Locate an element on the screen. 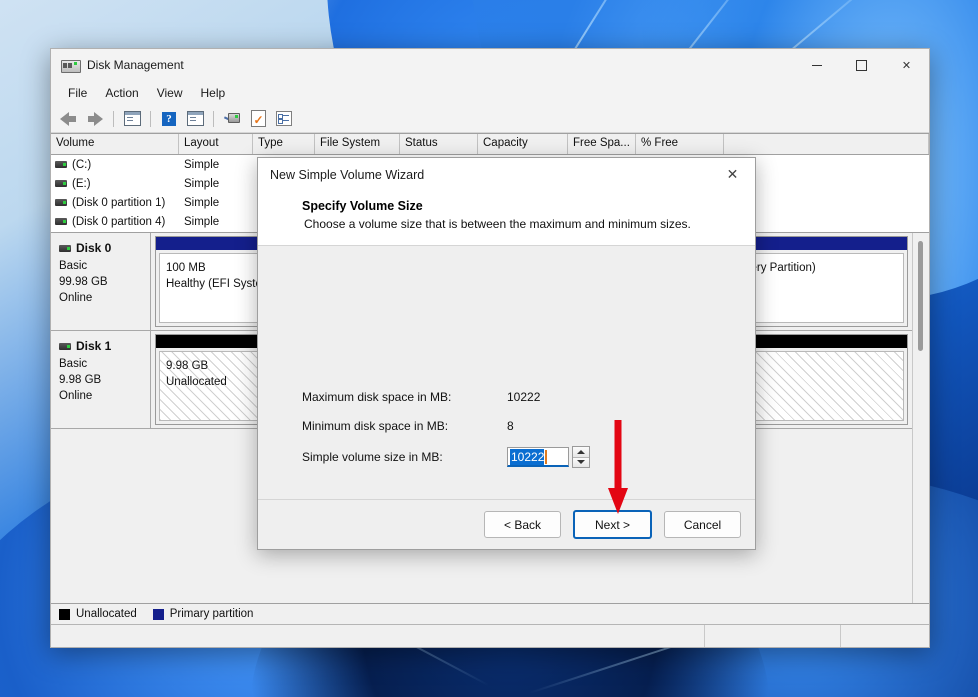  wizard-heading: Specify Volume Size is located at coordinates (362, 206).